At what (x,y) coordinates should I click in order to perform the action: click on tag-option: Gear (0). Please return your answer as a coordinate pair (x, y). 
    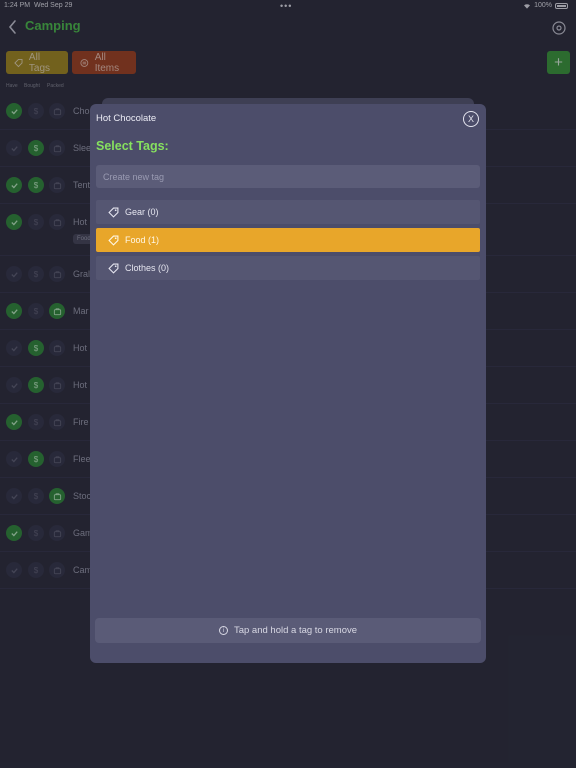
    Looking at the image, I should click on (288, 212).